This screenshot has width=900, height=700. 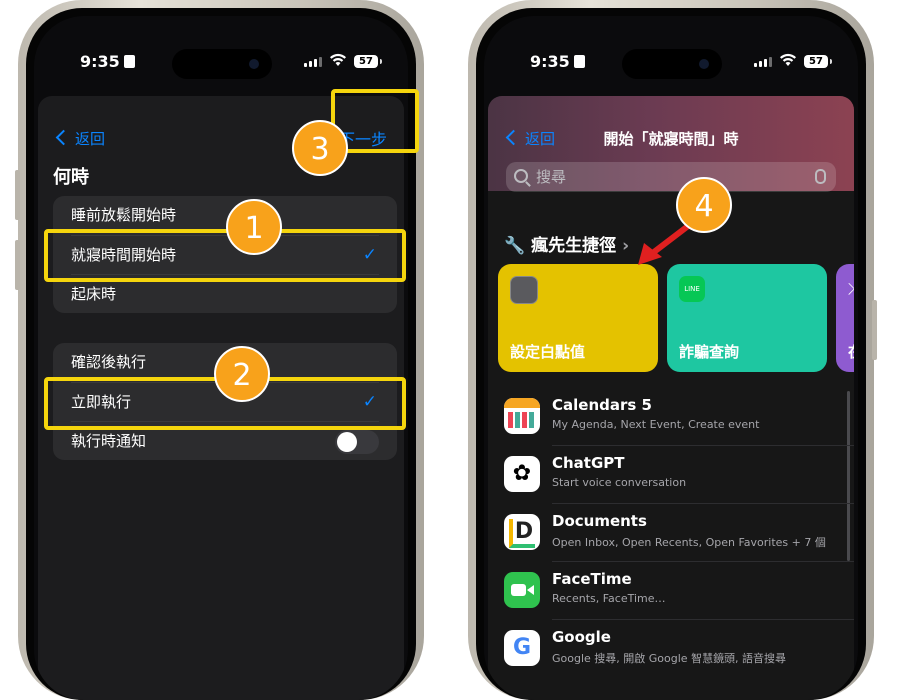 What do you see at coordinates (521, 176) in the screenshot?
I see `search-icon` at bounding box center [521, 176].